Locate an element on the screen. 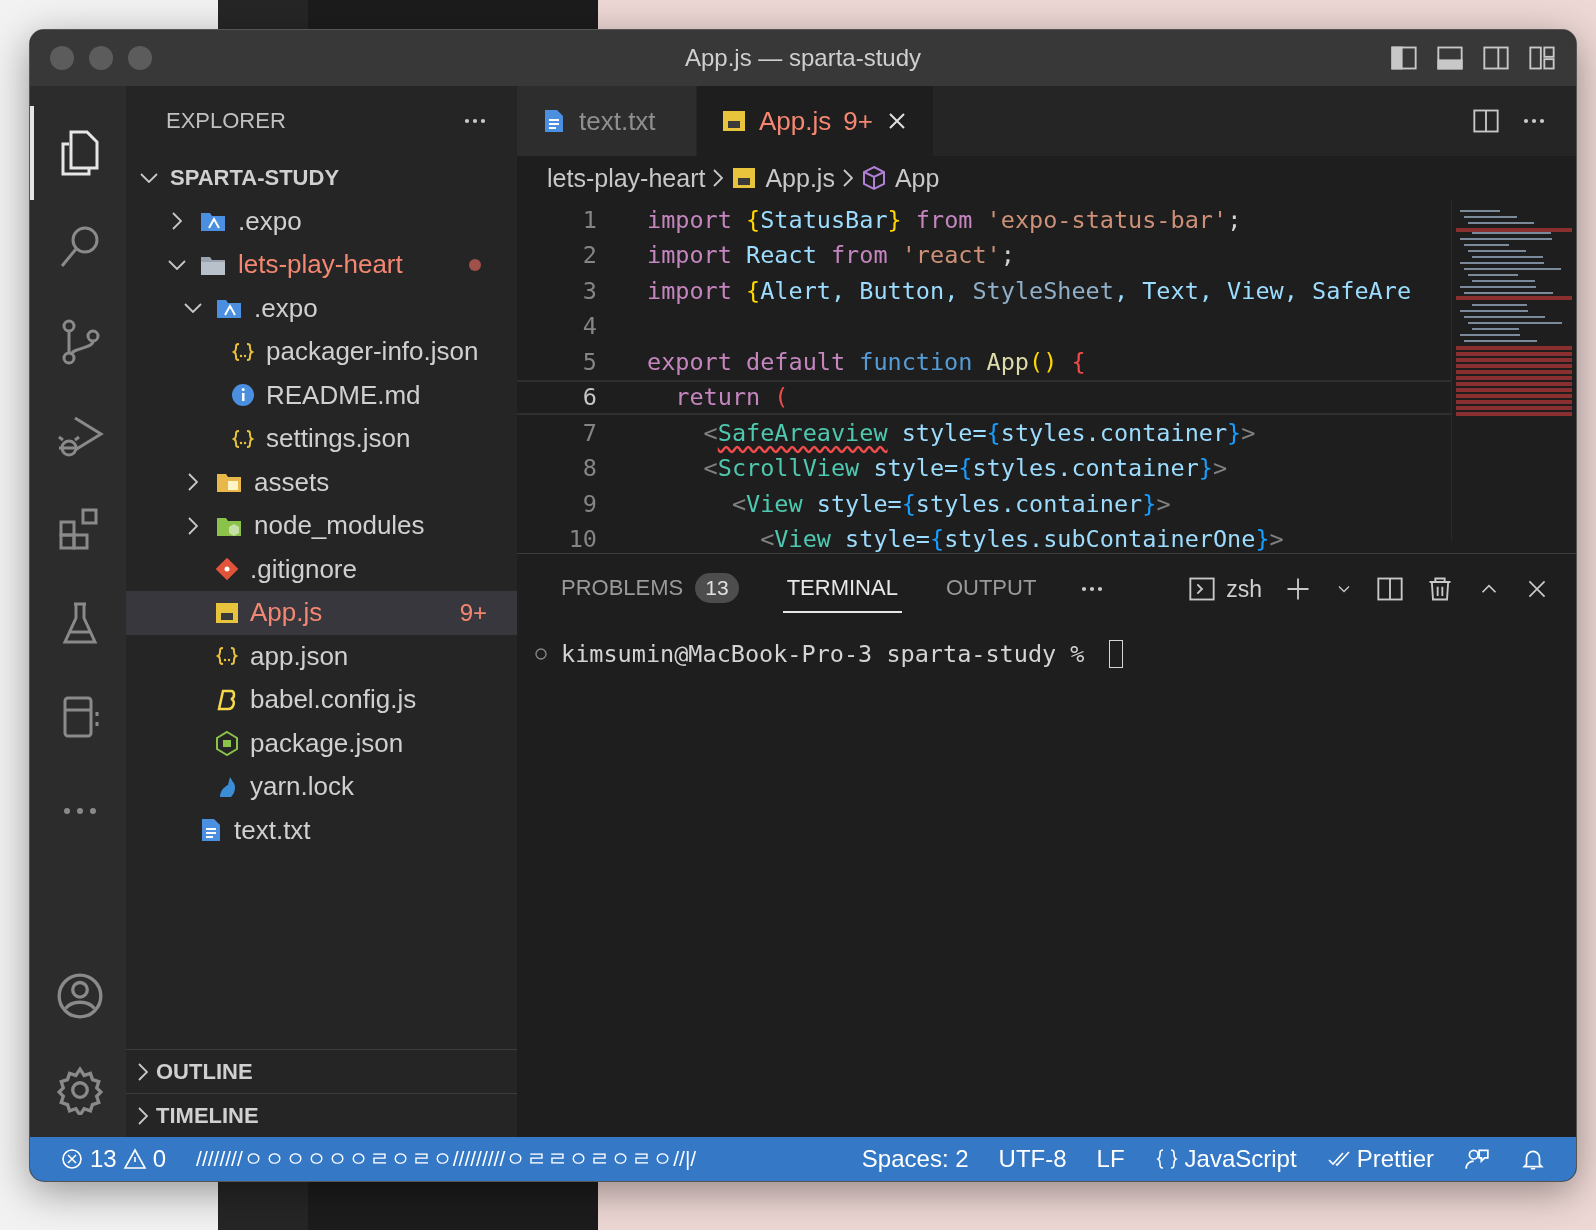 Image resolution: width=1596 pixels, height=1230 pixels. status-item: LF is located at coordinates (1110, 1159).